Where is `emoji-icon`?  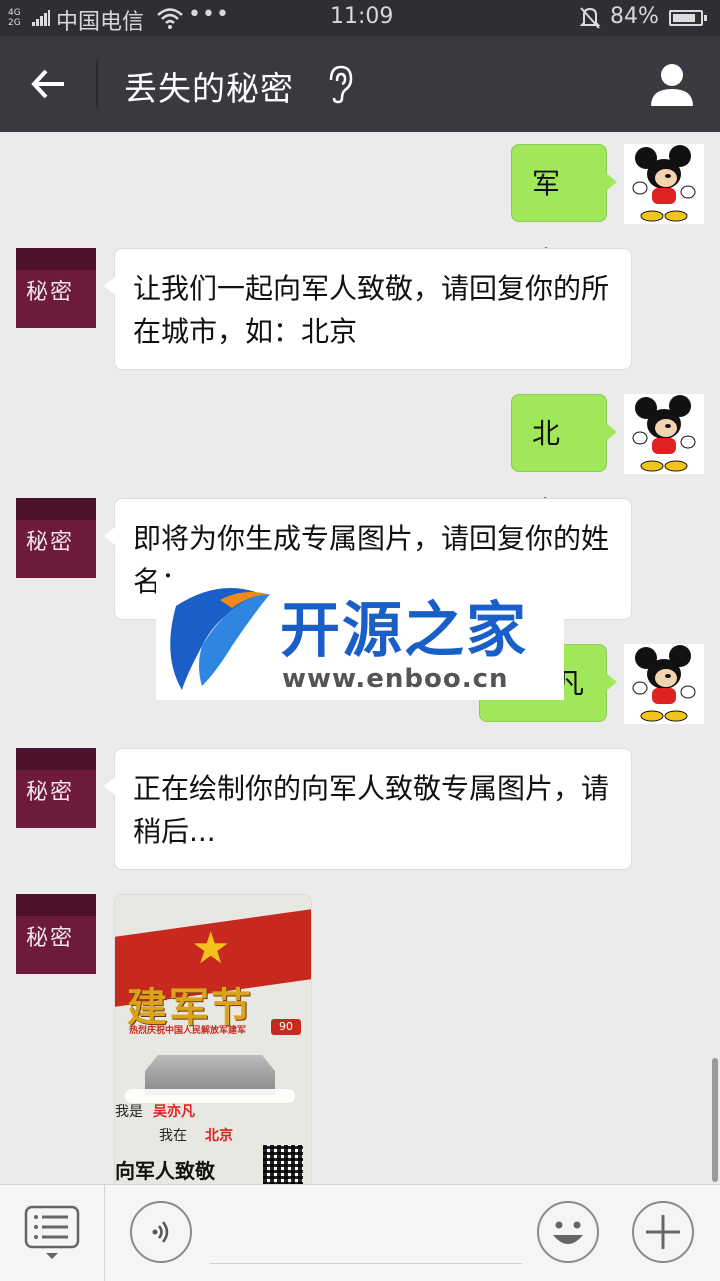 emoji-icon is located at coordinates (568, 1232).